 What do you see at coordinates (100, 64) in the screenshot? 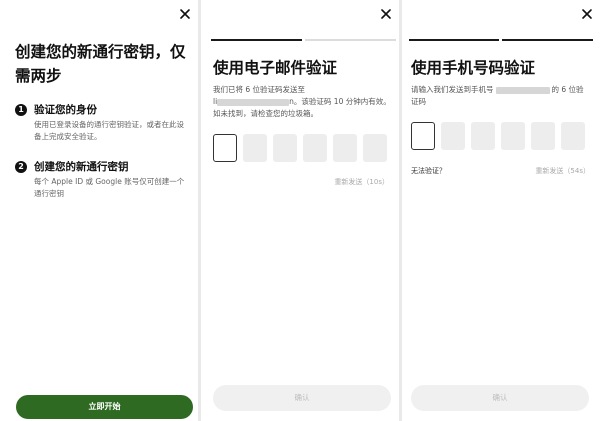
I see `page-title: 创建您的新通行密钥，仅需两步` at bounding box center [100, 64].